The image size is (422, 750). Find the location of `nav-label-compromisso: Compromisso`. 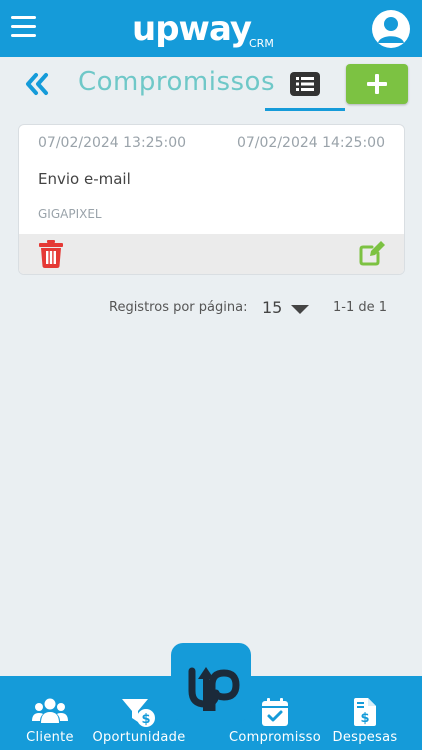

nav-label-compromisso: Compromisso is located at coordinates (275, 737).